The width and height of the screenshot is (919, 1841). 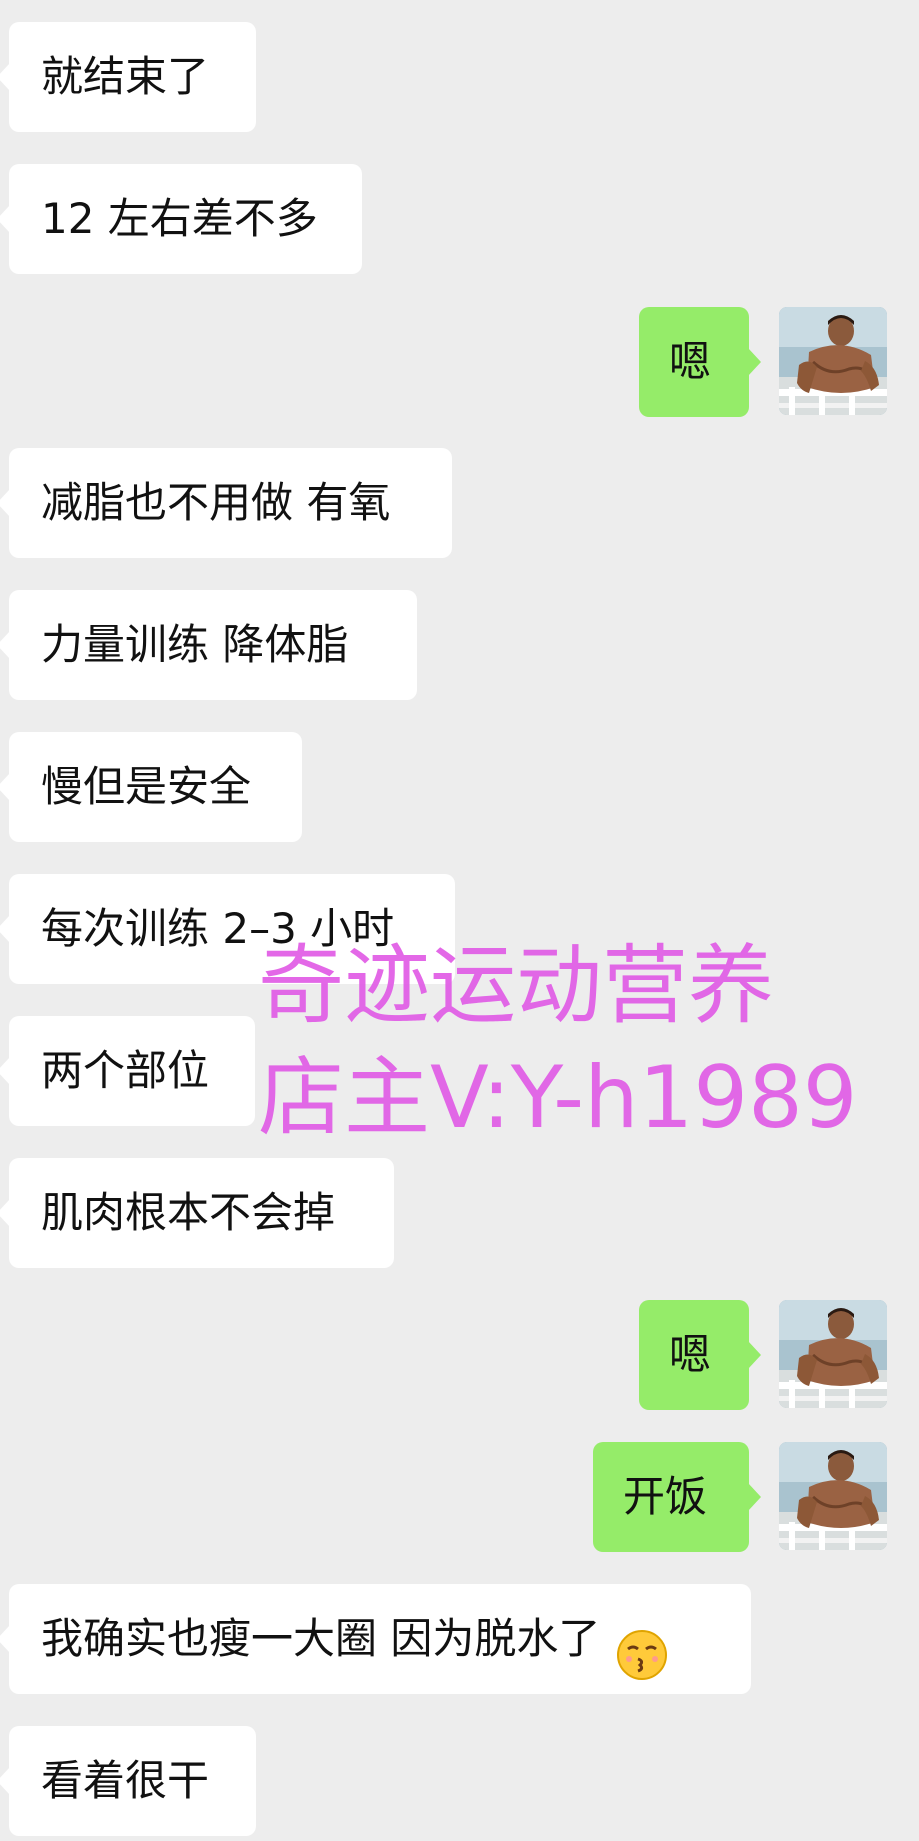 What do you see at coordinates (459, 1497) in the screenshot?
I see `message-row: 开饭` at bounding box center [459, 1497].